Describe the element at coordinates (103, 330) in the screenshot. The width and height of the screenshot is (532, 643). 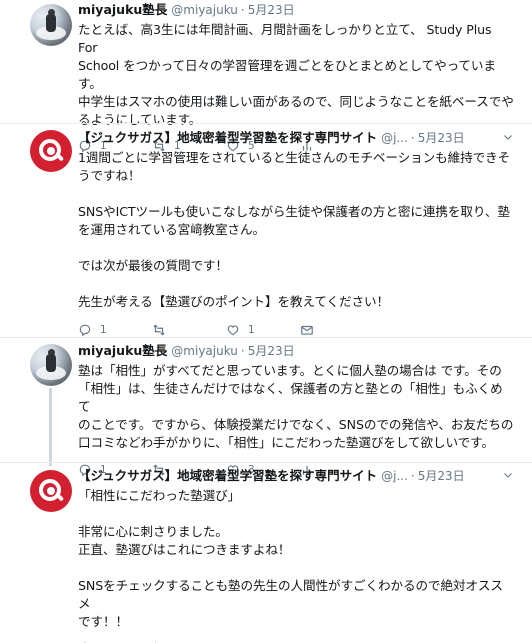
I see `reply-count: 1` at that location.